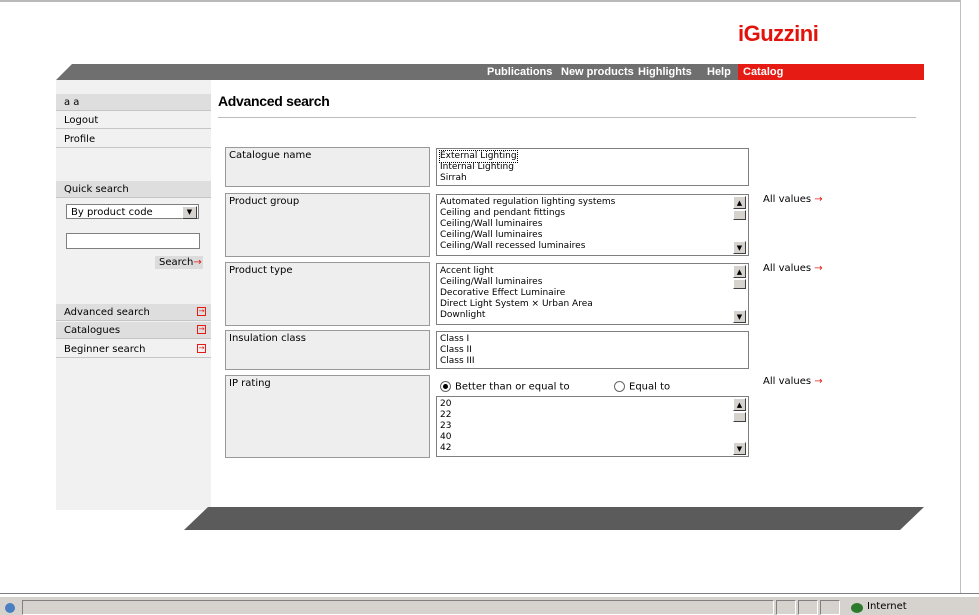 The height and width of the screenshot is (615, 979). I want to click on sidebar-item-label: Catalogues, so click(92, 330).